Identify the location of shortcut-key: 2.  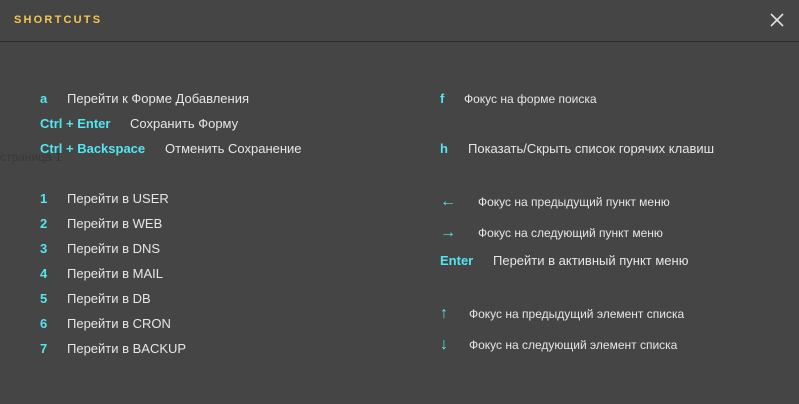
(44, 223).